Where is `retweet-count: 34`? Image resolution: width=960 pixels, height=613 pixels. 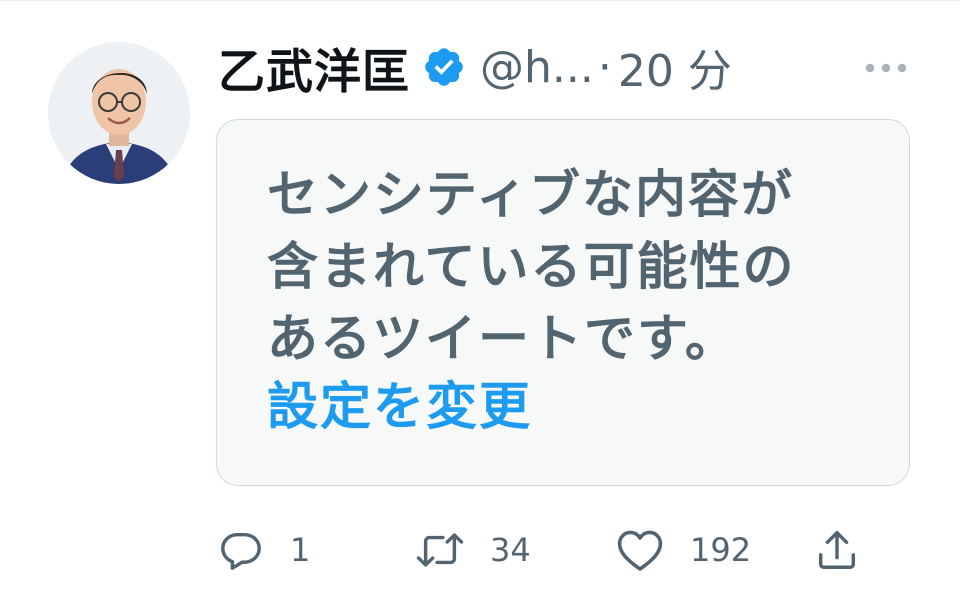 retweet-count: 34 is located at coordinates (510, 550).